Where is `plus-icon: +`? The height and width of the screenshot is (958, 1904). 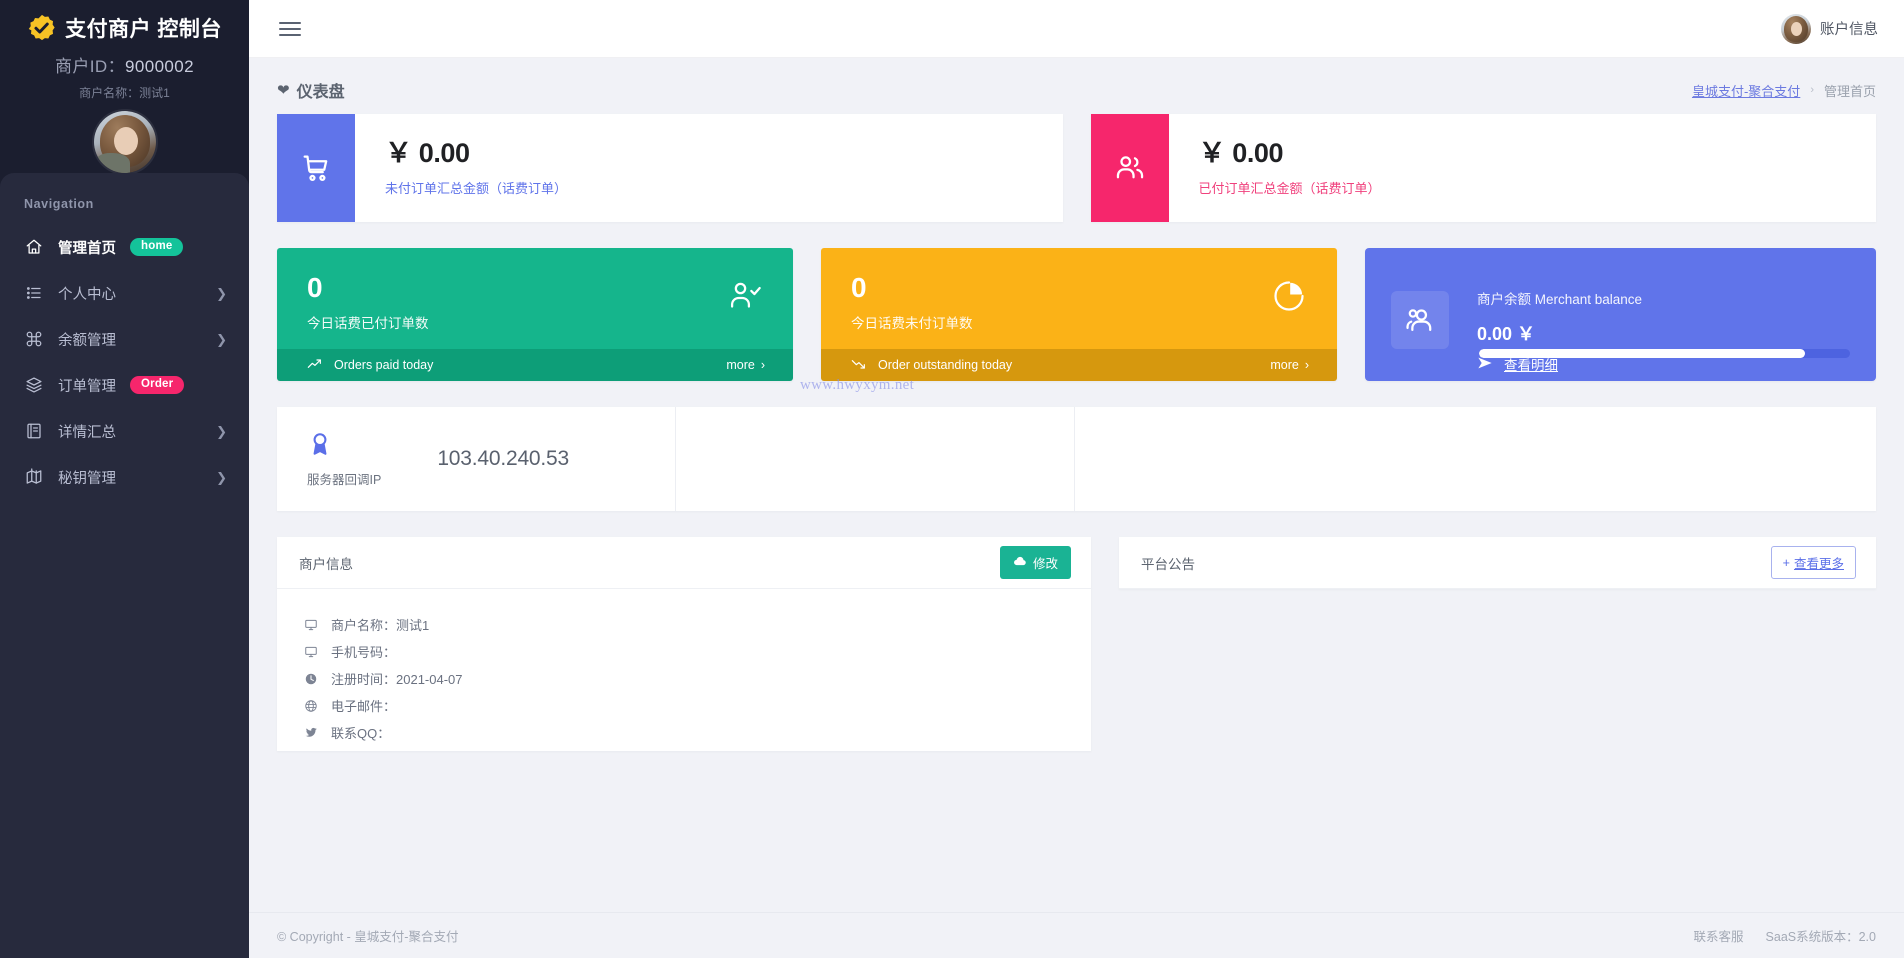
plus-icon: + is located at coordinates (1786, 562).